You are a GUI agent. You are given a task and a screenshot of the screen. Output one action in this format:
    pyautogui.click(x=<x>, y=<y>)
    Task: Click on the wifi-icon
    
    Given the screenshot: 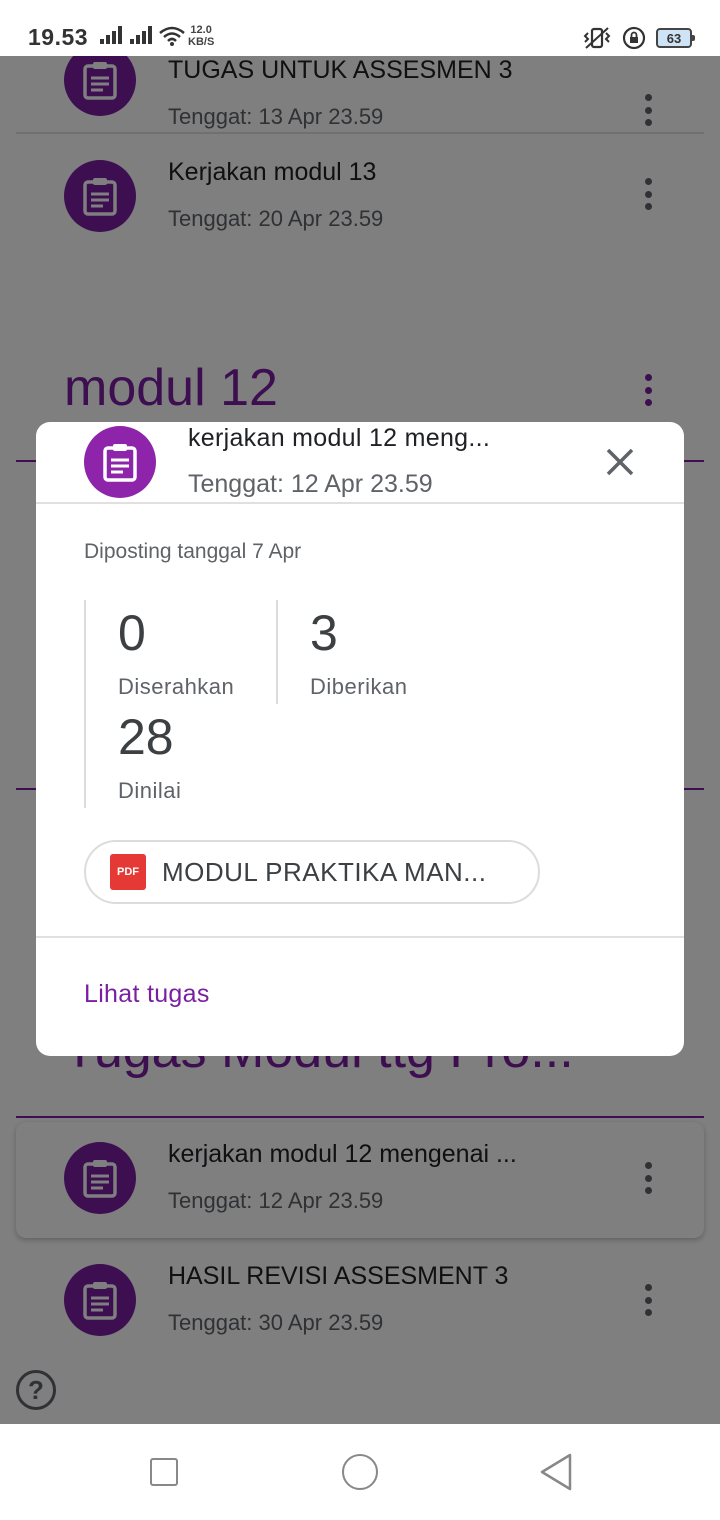 What is the action you would take?
    pyautogui.click(x=172, y=36)
    